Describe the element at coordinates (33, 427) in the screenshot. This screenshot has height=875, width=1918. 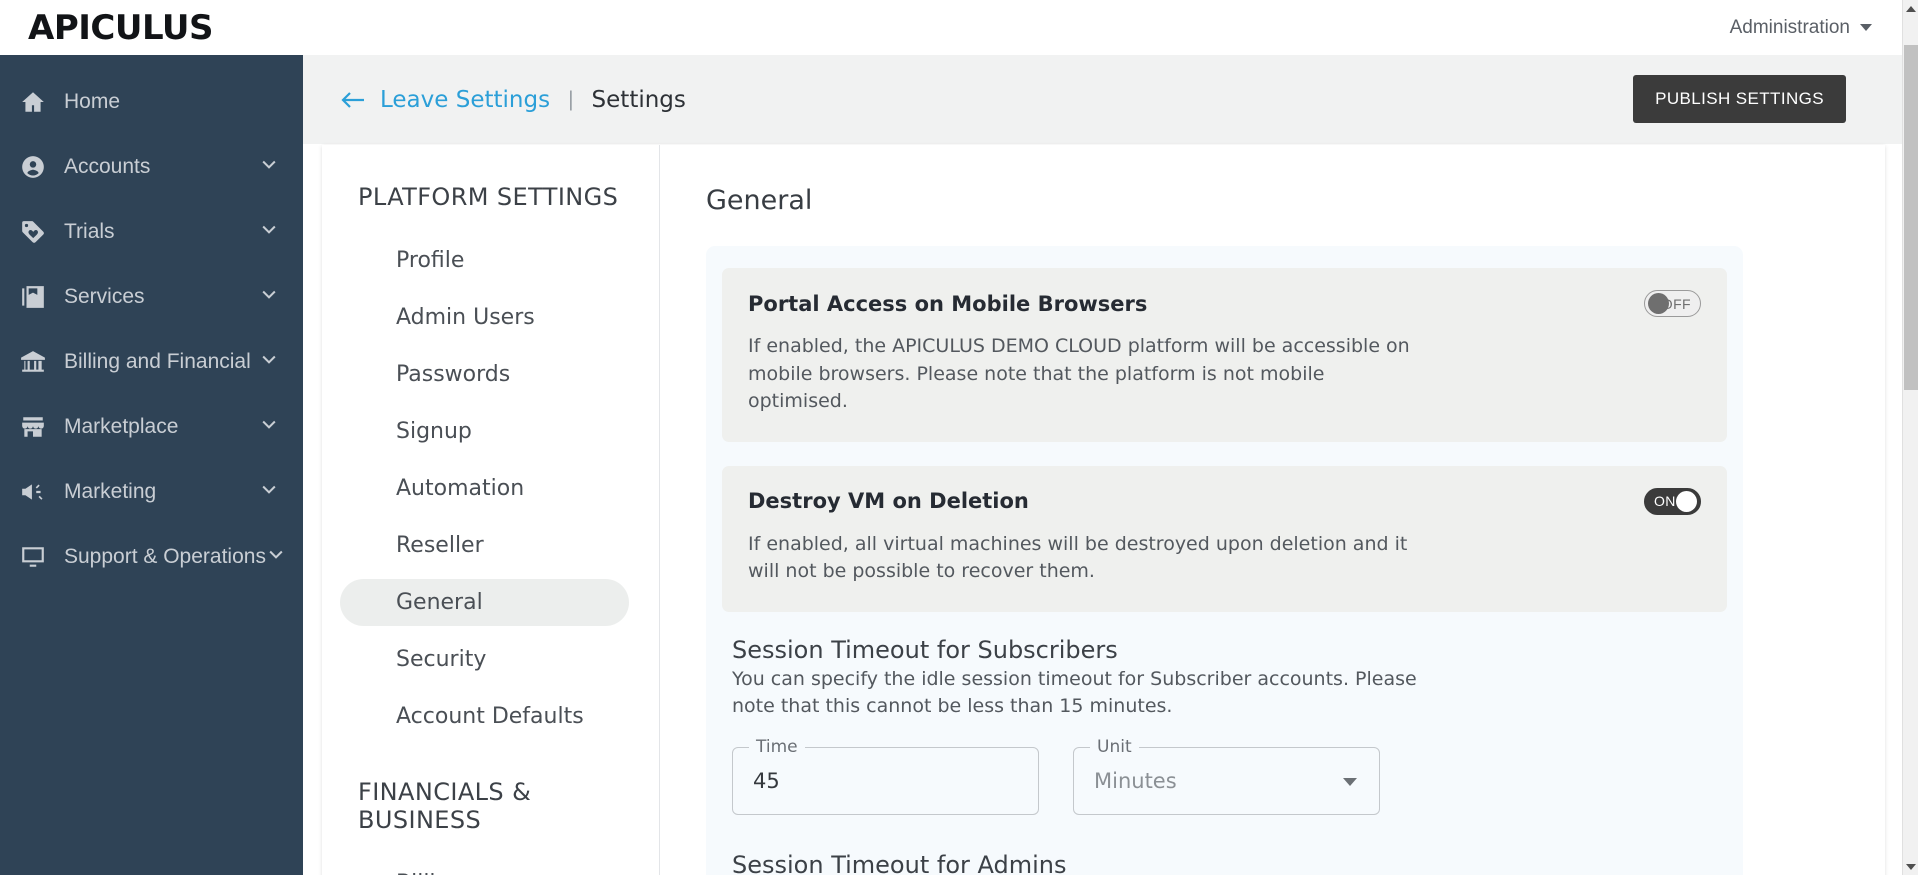
I see `store-icon` at that location.